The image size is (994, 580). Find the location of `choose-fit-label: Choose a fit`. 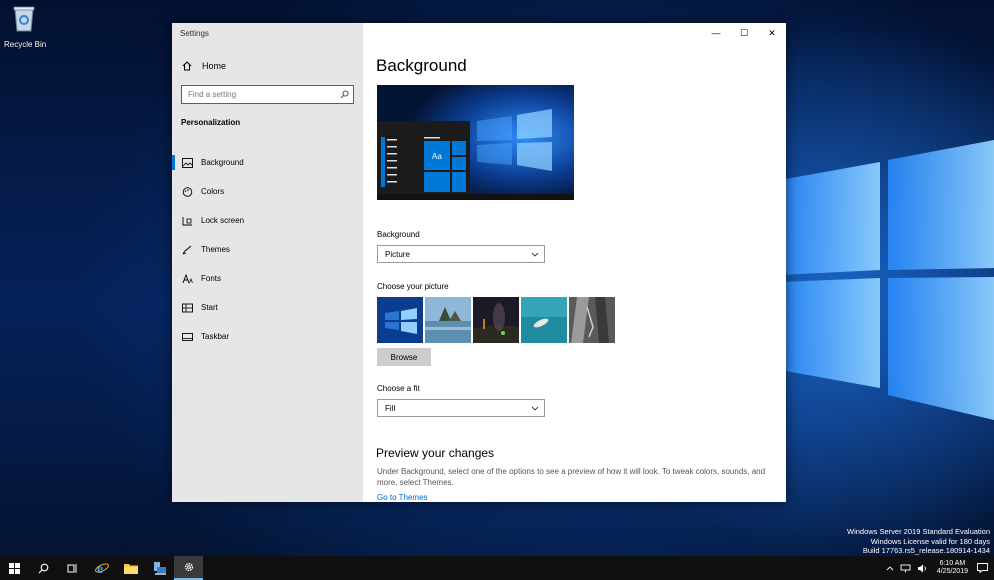

choose-fit-label: Choose a fit is located at coordinates (398, 388).